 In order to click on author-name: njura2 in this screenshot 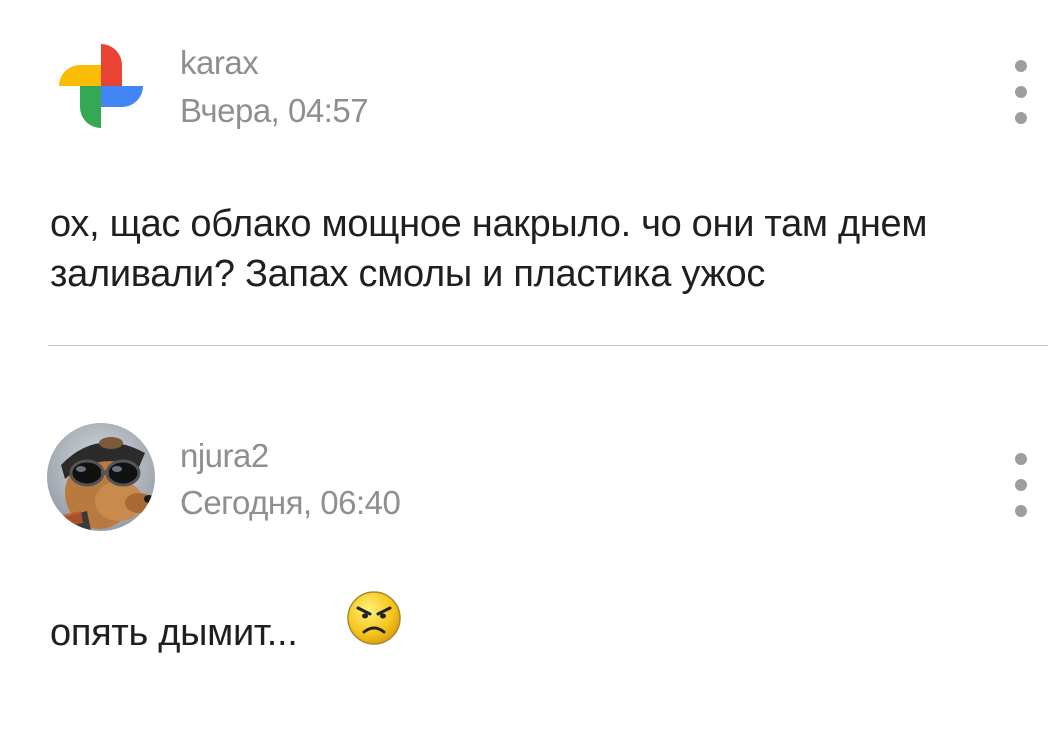, I will do `click(224, 456)`.